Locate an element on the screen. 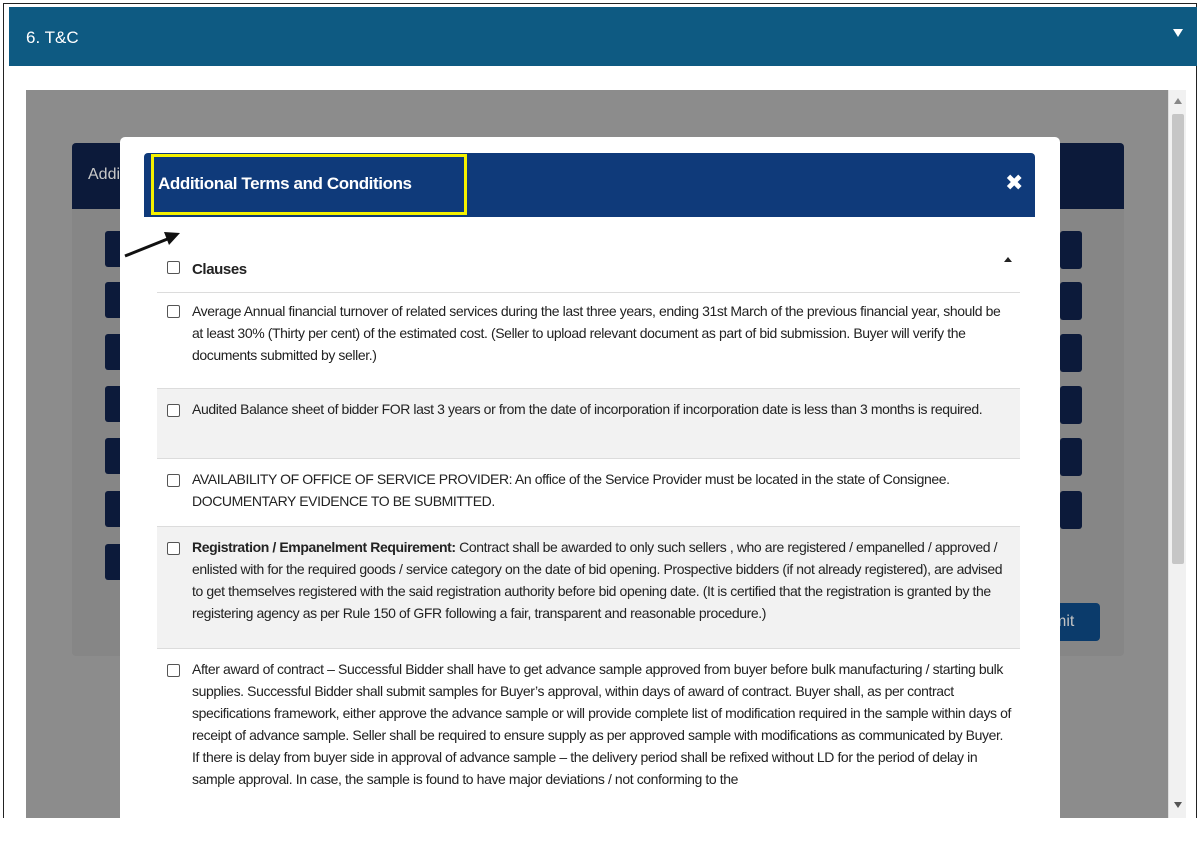  table-header: Clauses is located at coordinates (588, 270).